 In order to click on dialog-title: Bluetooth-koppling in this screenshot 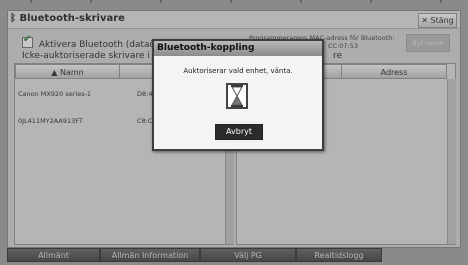, I will do `click(238, 48)`.